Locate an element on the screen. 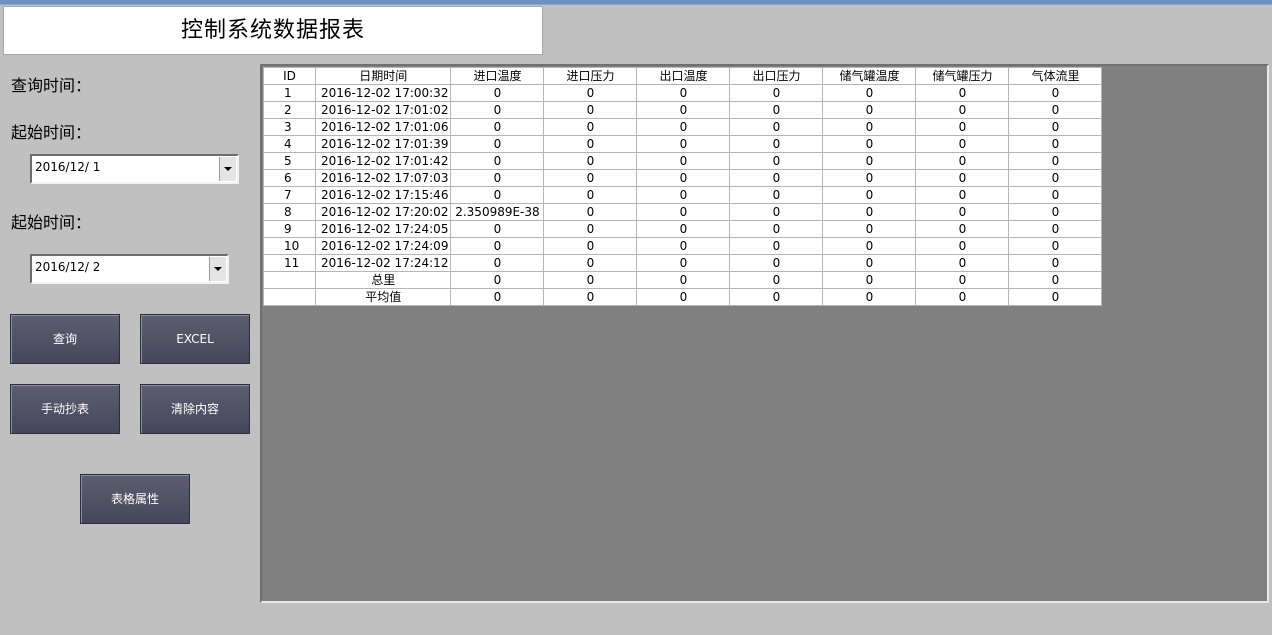  table-row: 总里 0 0 0 0 0 0 0 is located at coordinates (683, 280).